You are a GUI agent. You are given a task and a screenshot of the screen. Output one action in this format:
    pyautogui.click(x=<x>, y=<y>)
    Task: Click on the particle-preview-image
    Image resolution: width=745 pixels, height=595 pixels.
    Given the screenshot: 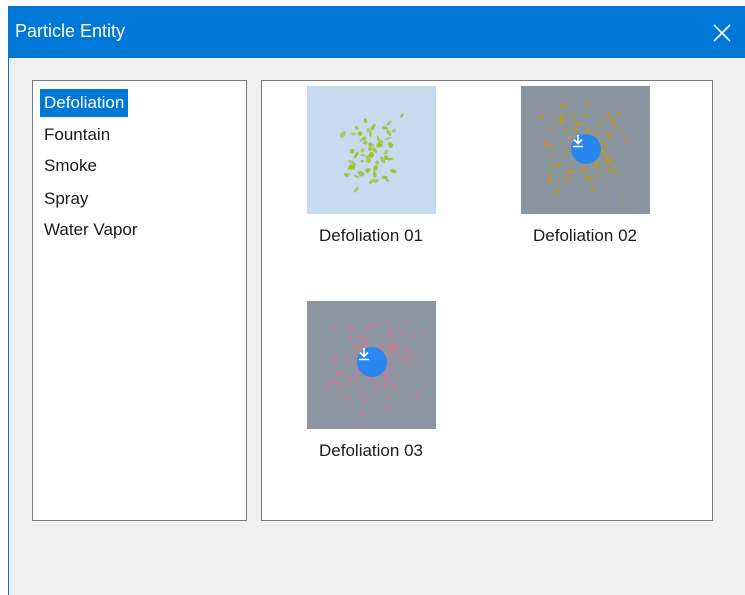 What is the action you would take?
    pyautogui.click(x=371, y=150)
    